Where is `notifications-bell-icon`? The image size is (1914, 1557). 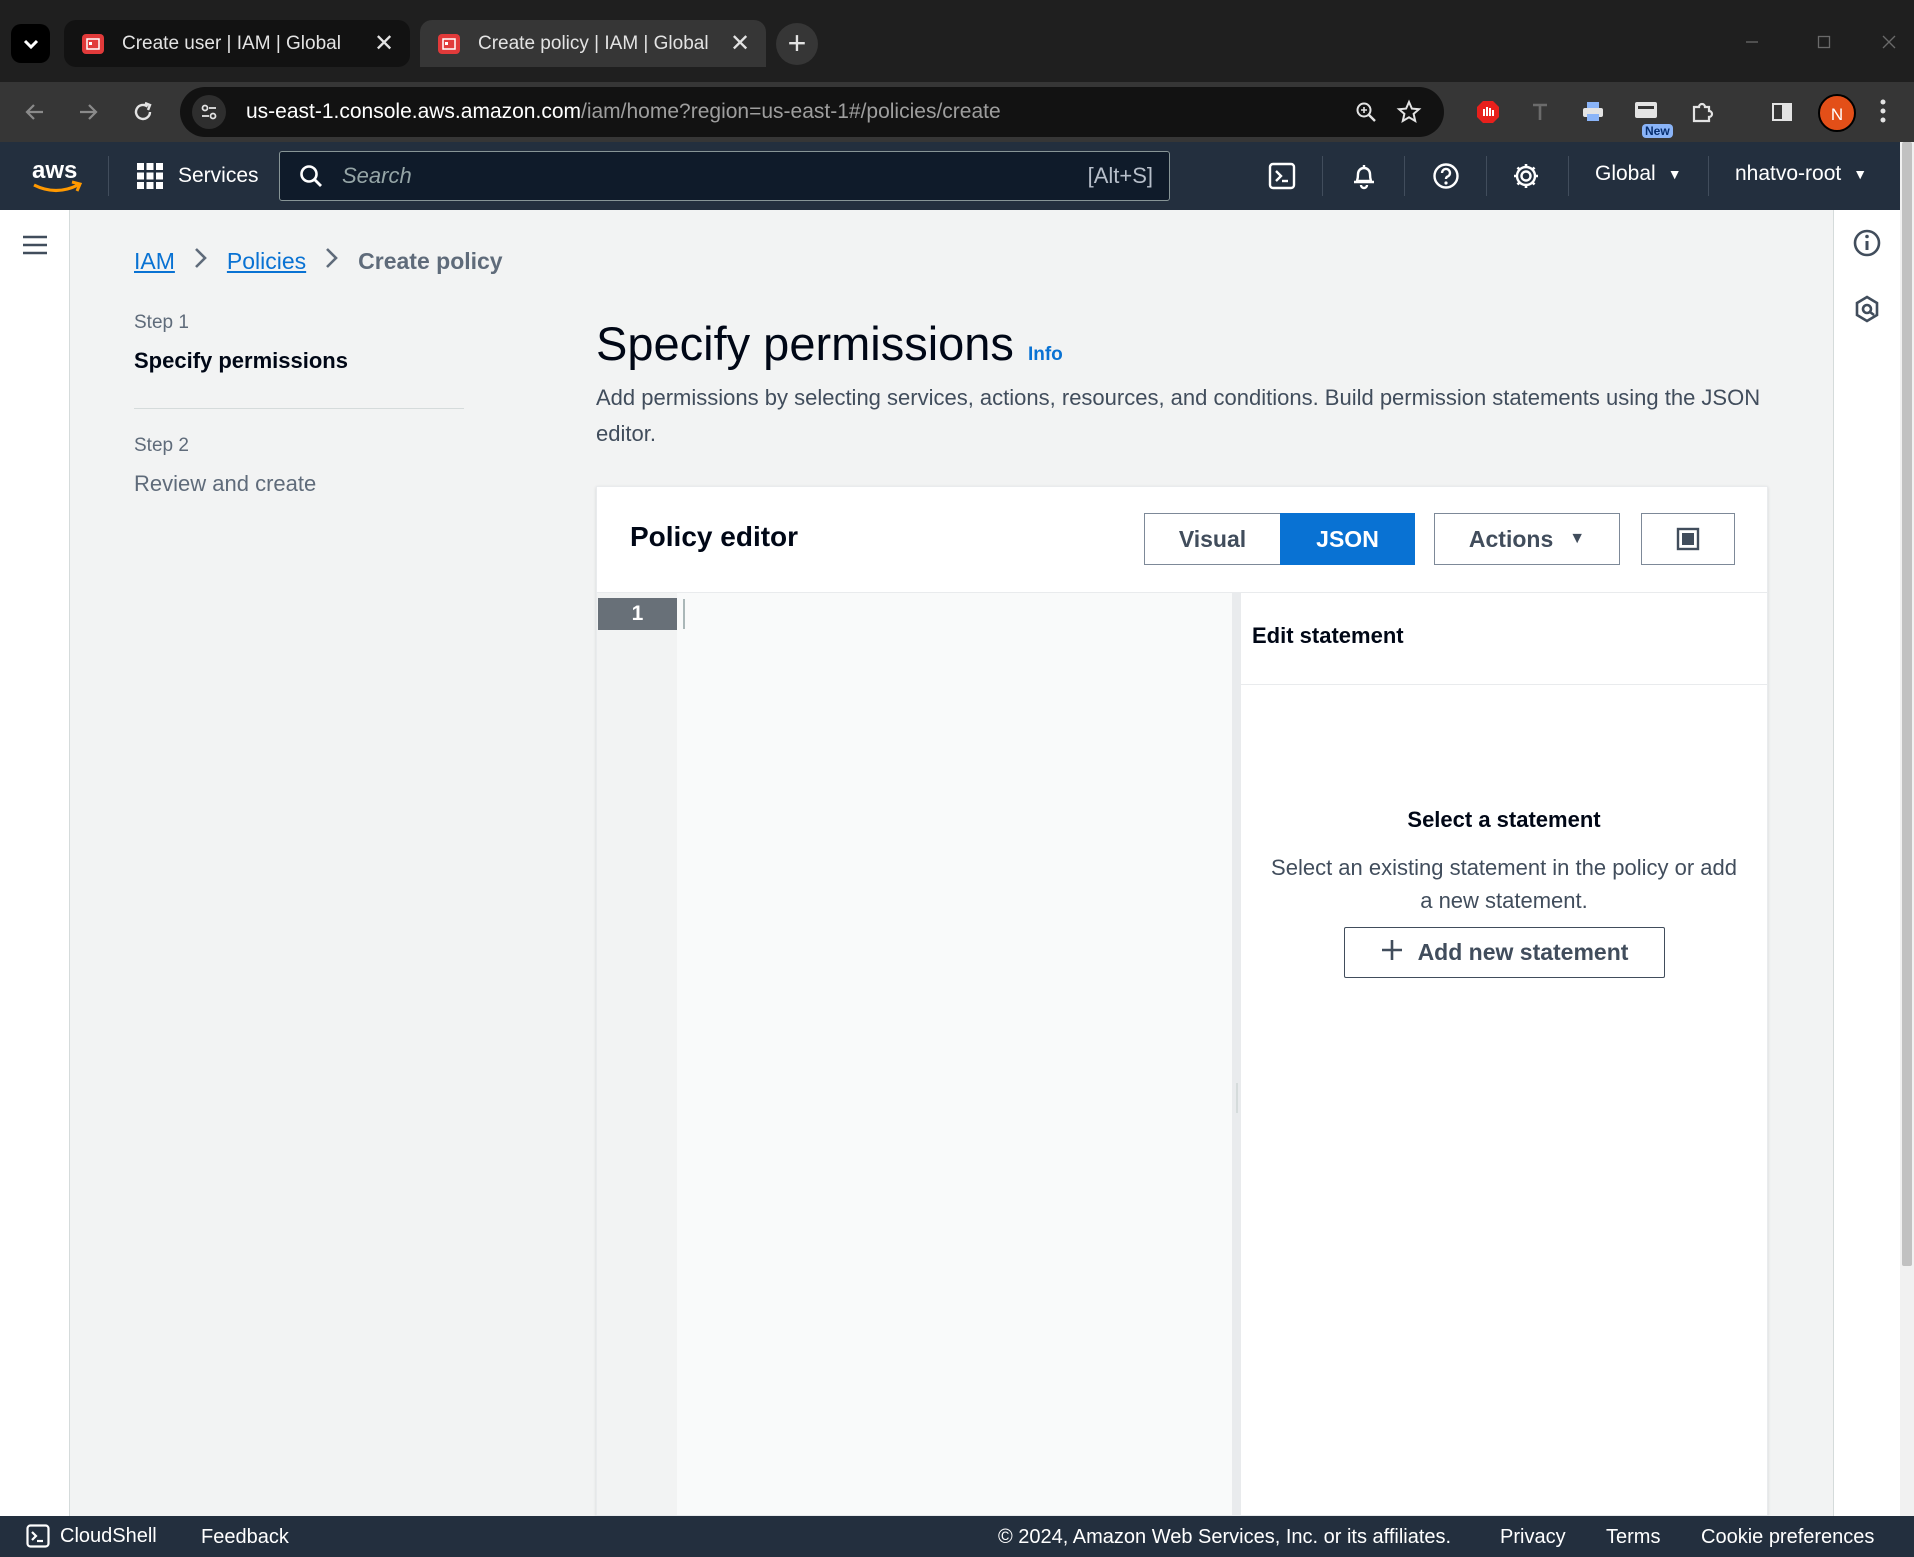 notifications-bell-icon is located at coordinates (1364, 176).